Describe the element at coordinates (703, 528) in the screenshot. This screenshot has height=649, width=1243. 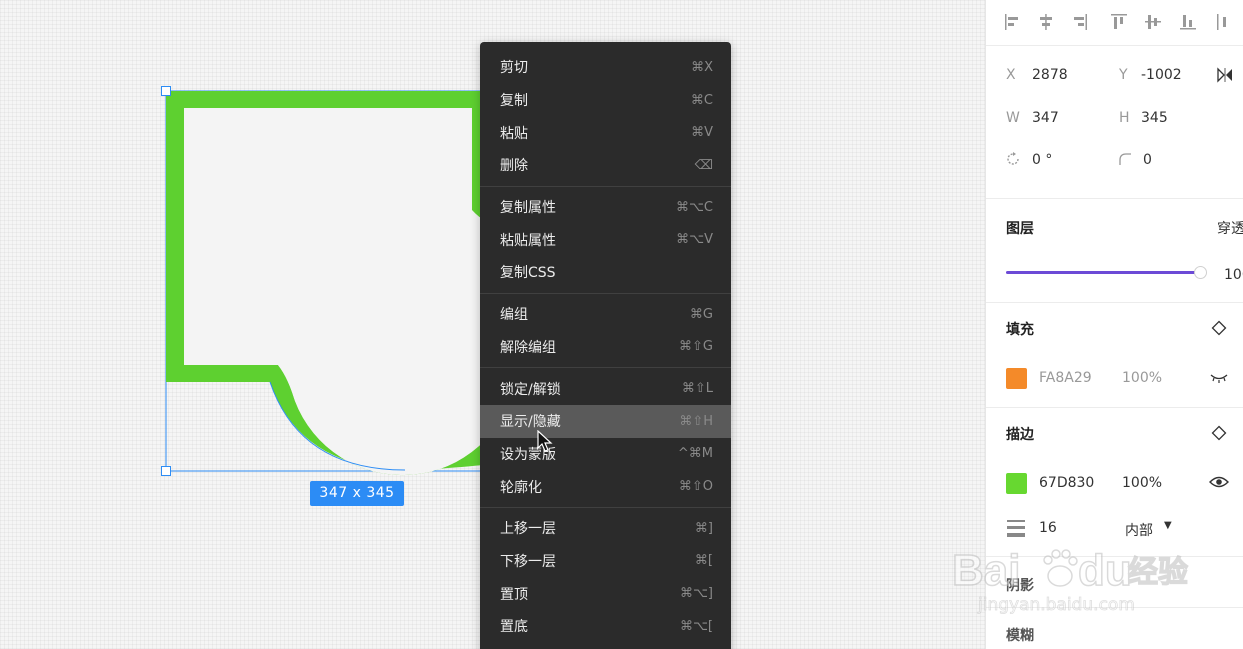
I see `menu-item-shortcut: ⌘]` at that location.